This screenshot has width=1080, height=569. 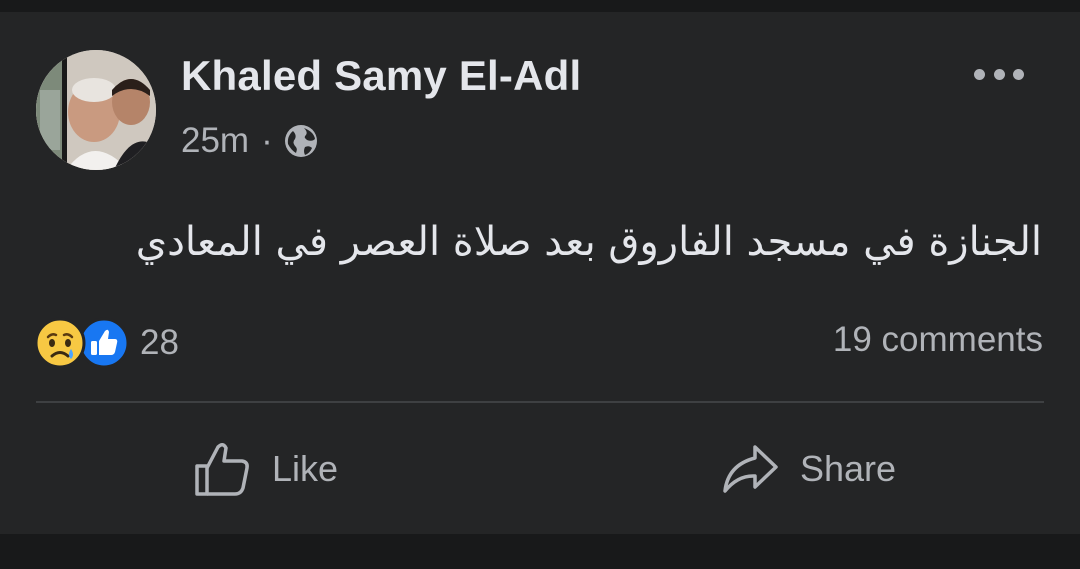 I want to click on reaction-count: 28, so click(x=159, y=342).